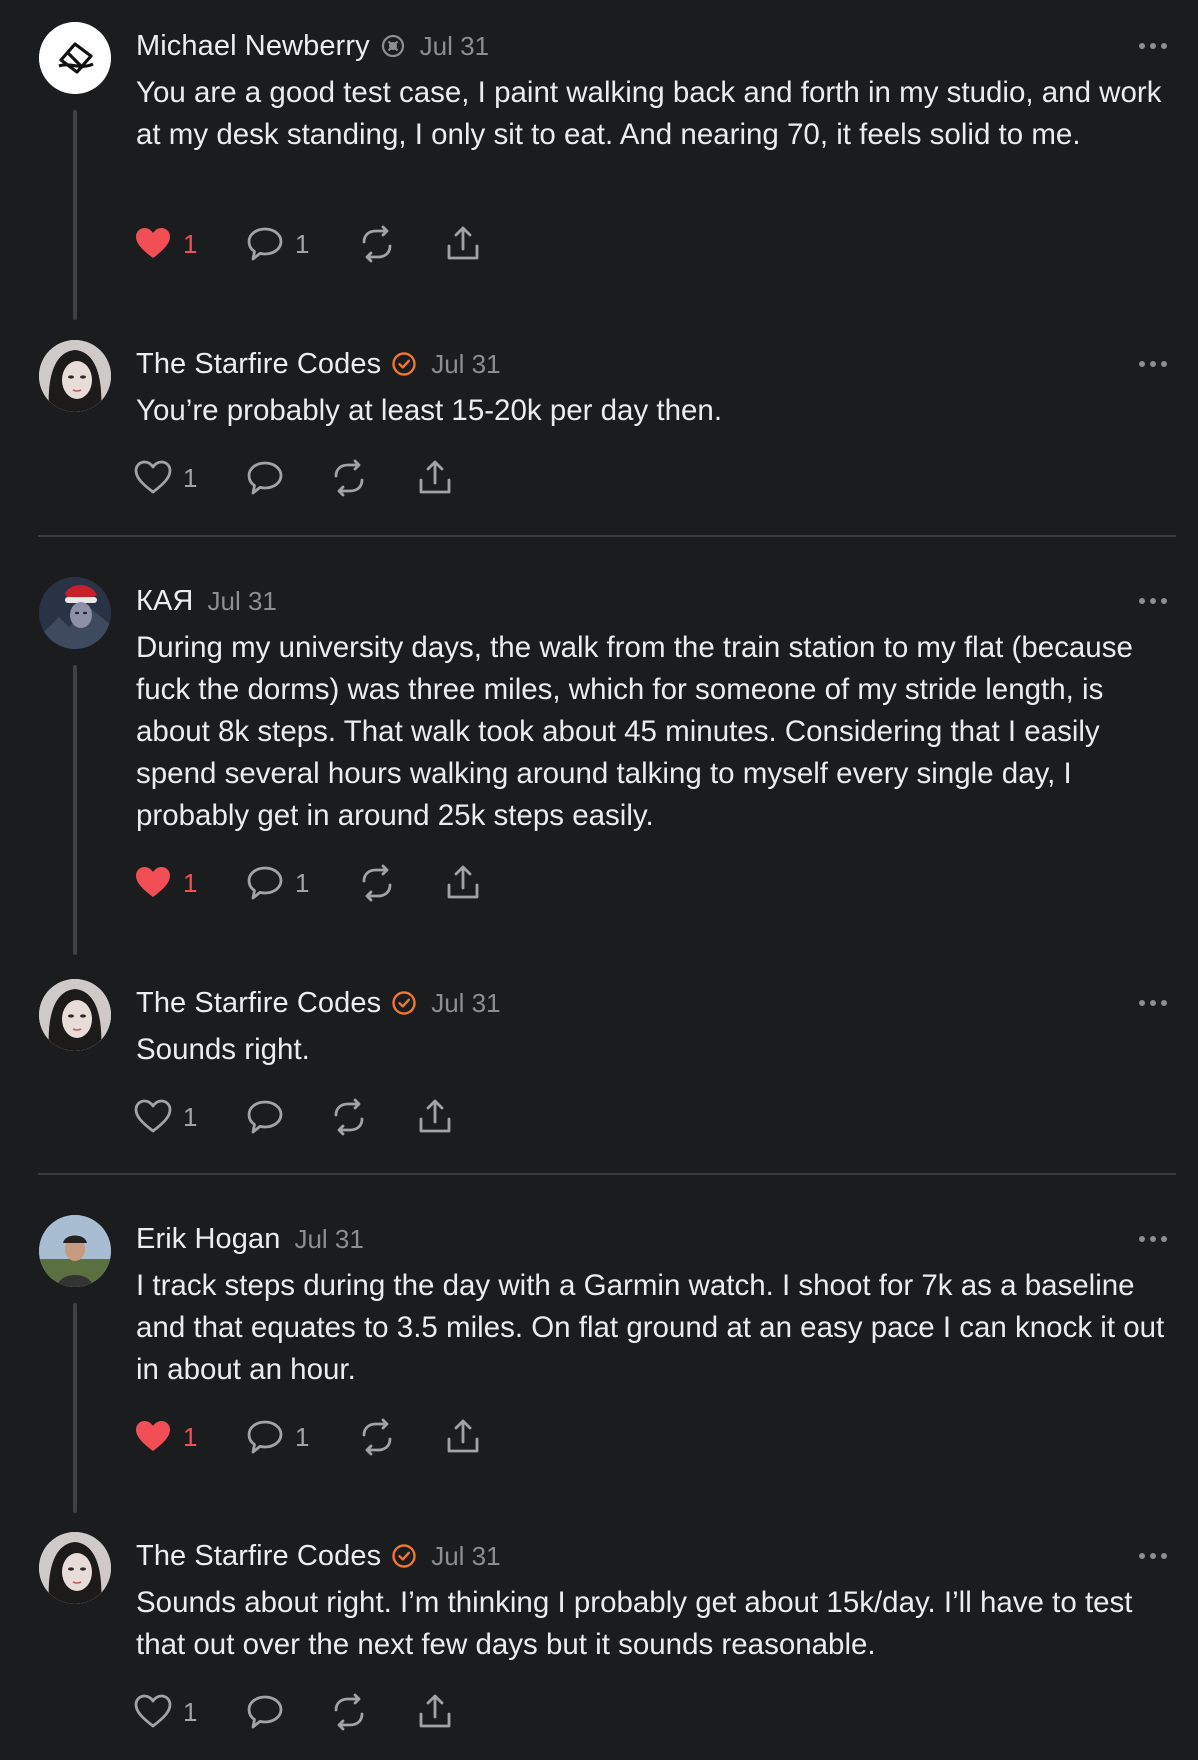 Image resolution: width=1198 pixels, height=1760 pixels. What do you see at coordinates (208, 1239) in the screenshot?
I see `author-name: Erik Hogan` at bounding box center [208, 1239].